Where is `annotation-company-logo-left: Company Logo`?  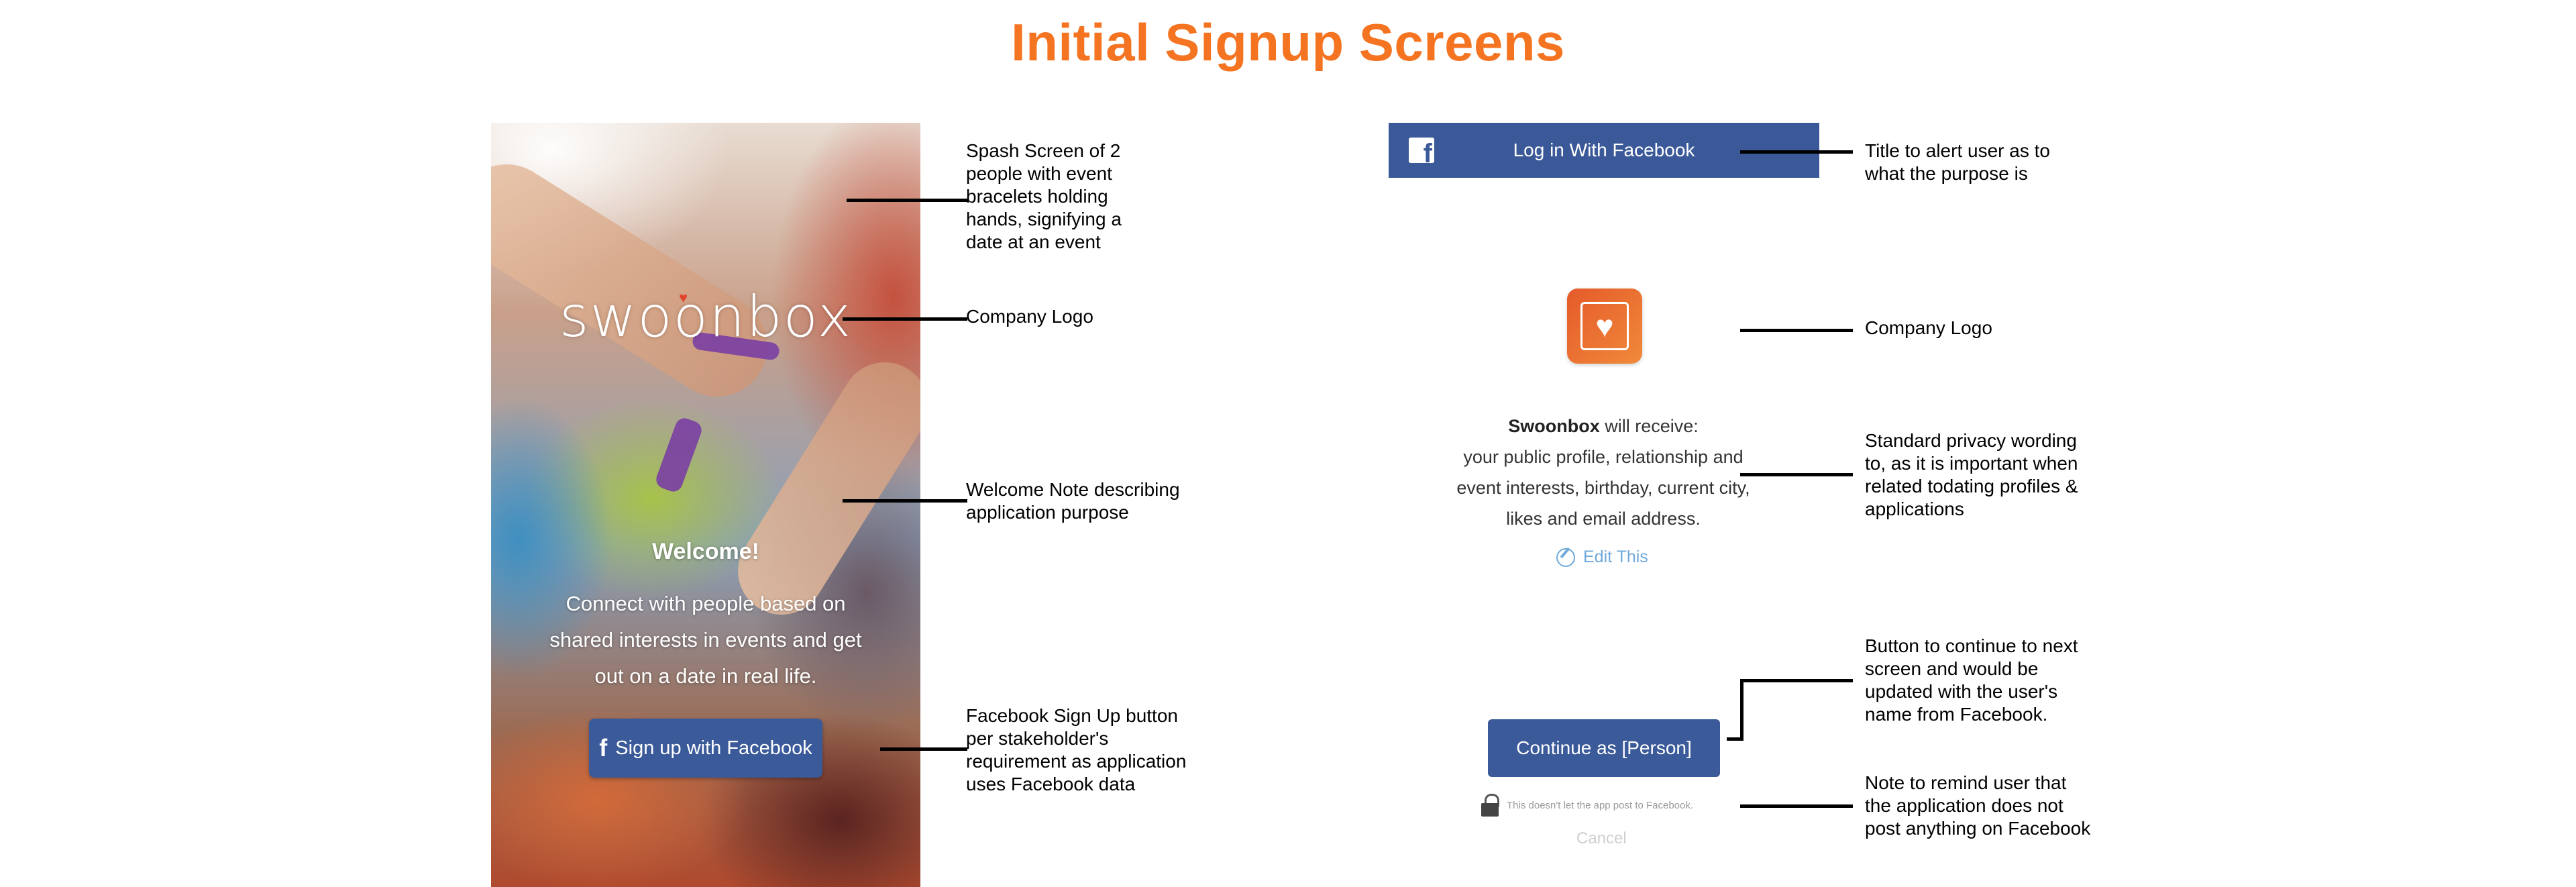
annotation-company-logo-left: Company Logo is located at coordinates (1029, 317).